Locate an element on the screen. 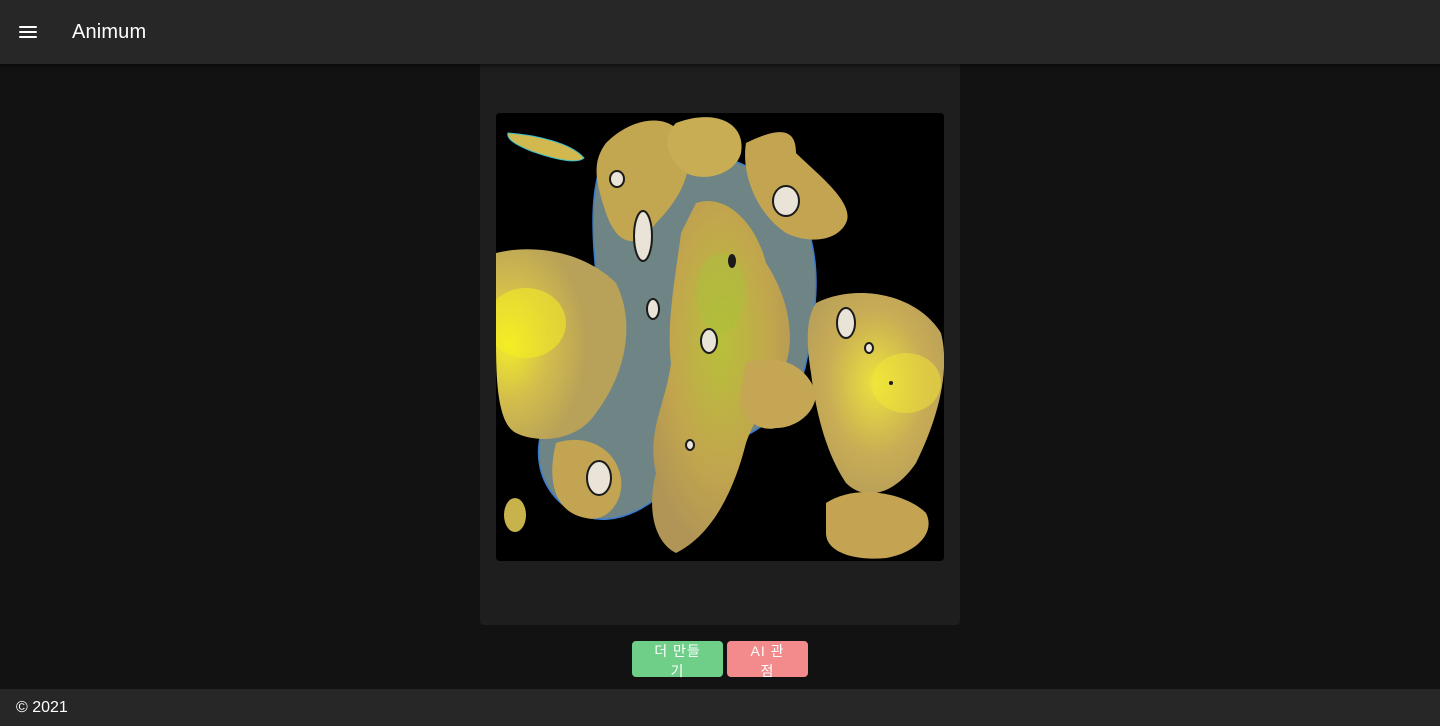  app-title: Animum is located at coordinates (109, 31).